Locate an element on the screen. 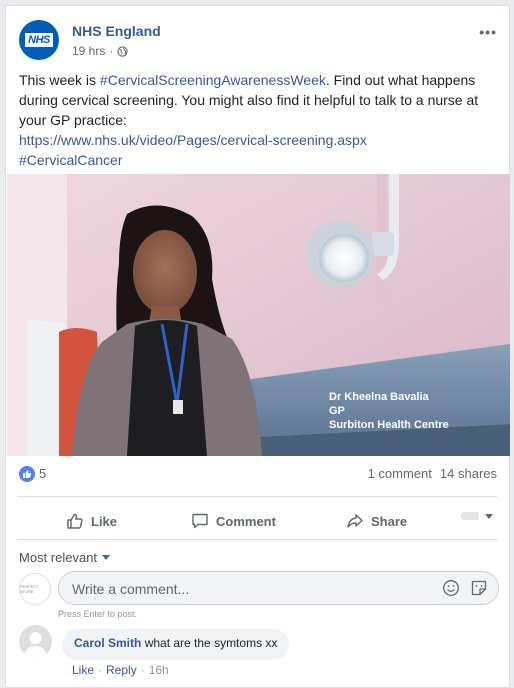  comment-box is located at coordinates (278, 588).